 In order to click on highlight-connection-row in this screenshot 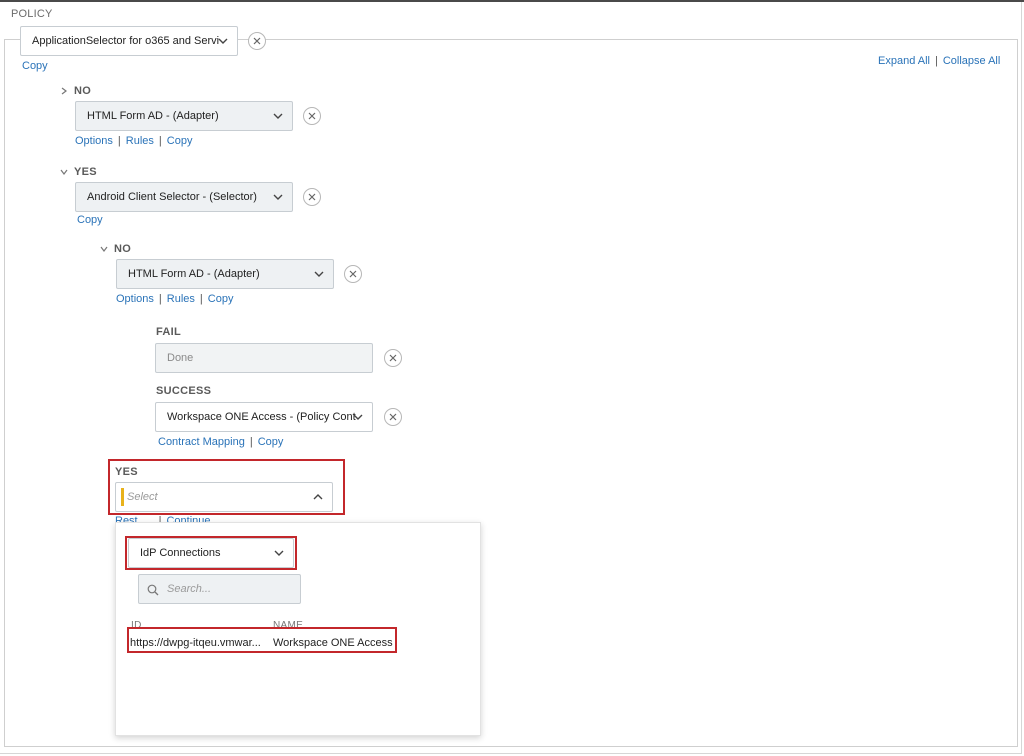, I will do `click(262, 640)`.